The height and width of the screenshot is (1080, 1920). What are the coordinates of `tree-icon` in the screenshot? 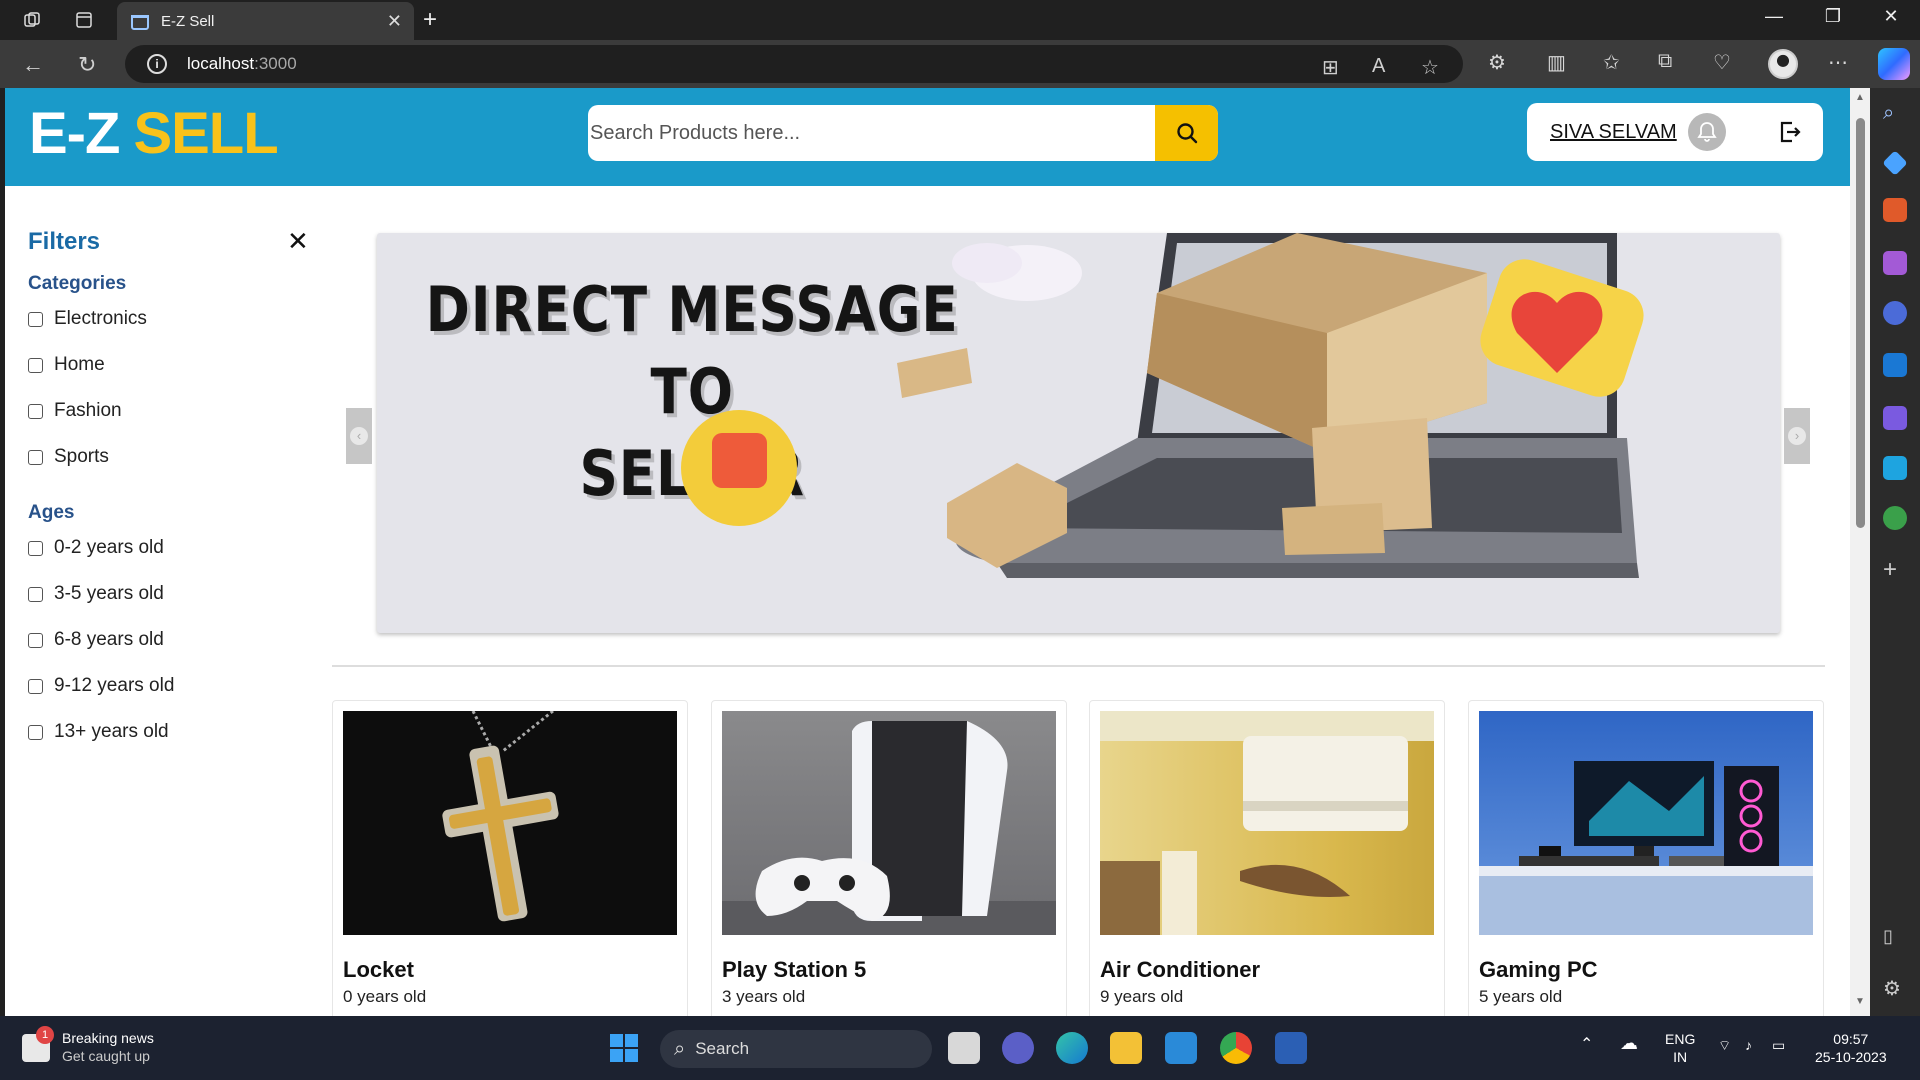 It's located at (1895, 518).